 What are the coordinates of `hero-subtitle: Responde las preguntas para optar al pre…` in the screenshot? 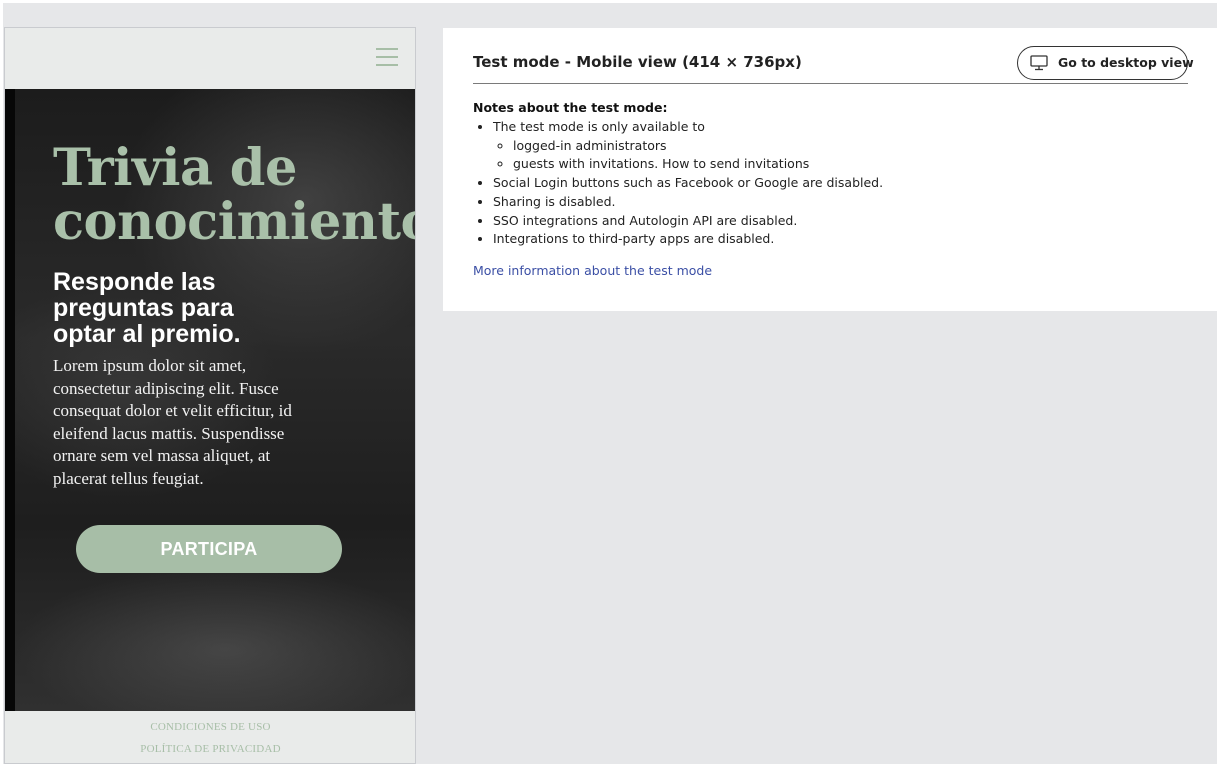 It's located at (147, 308).